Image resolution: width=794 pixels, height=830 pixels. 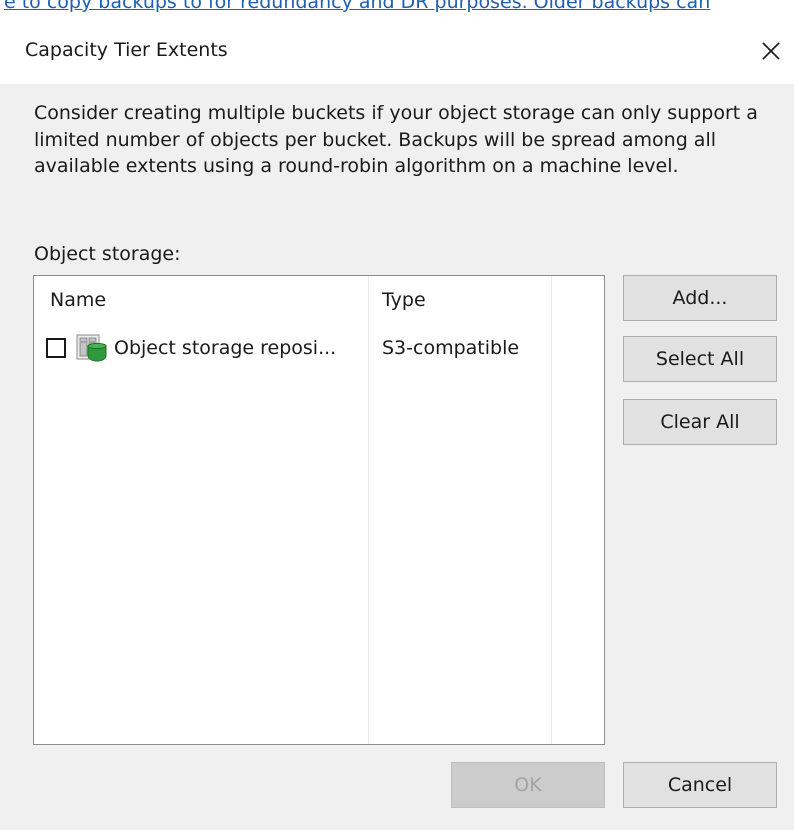 What do you see at coordinates (700, 359) in the screenshot?
I see `select-all-button: Select All` at bounding box center [700, 359].